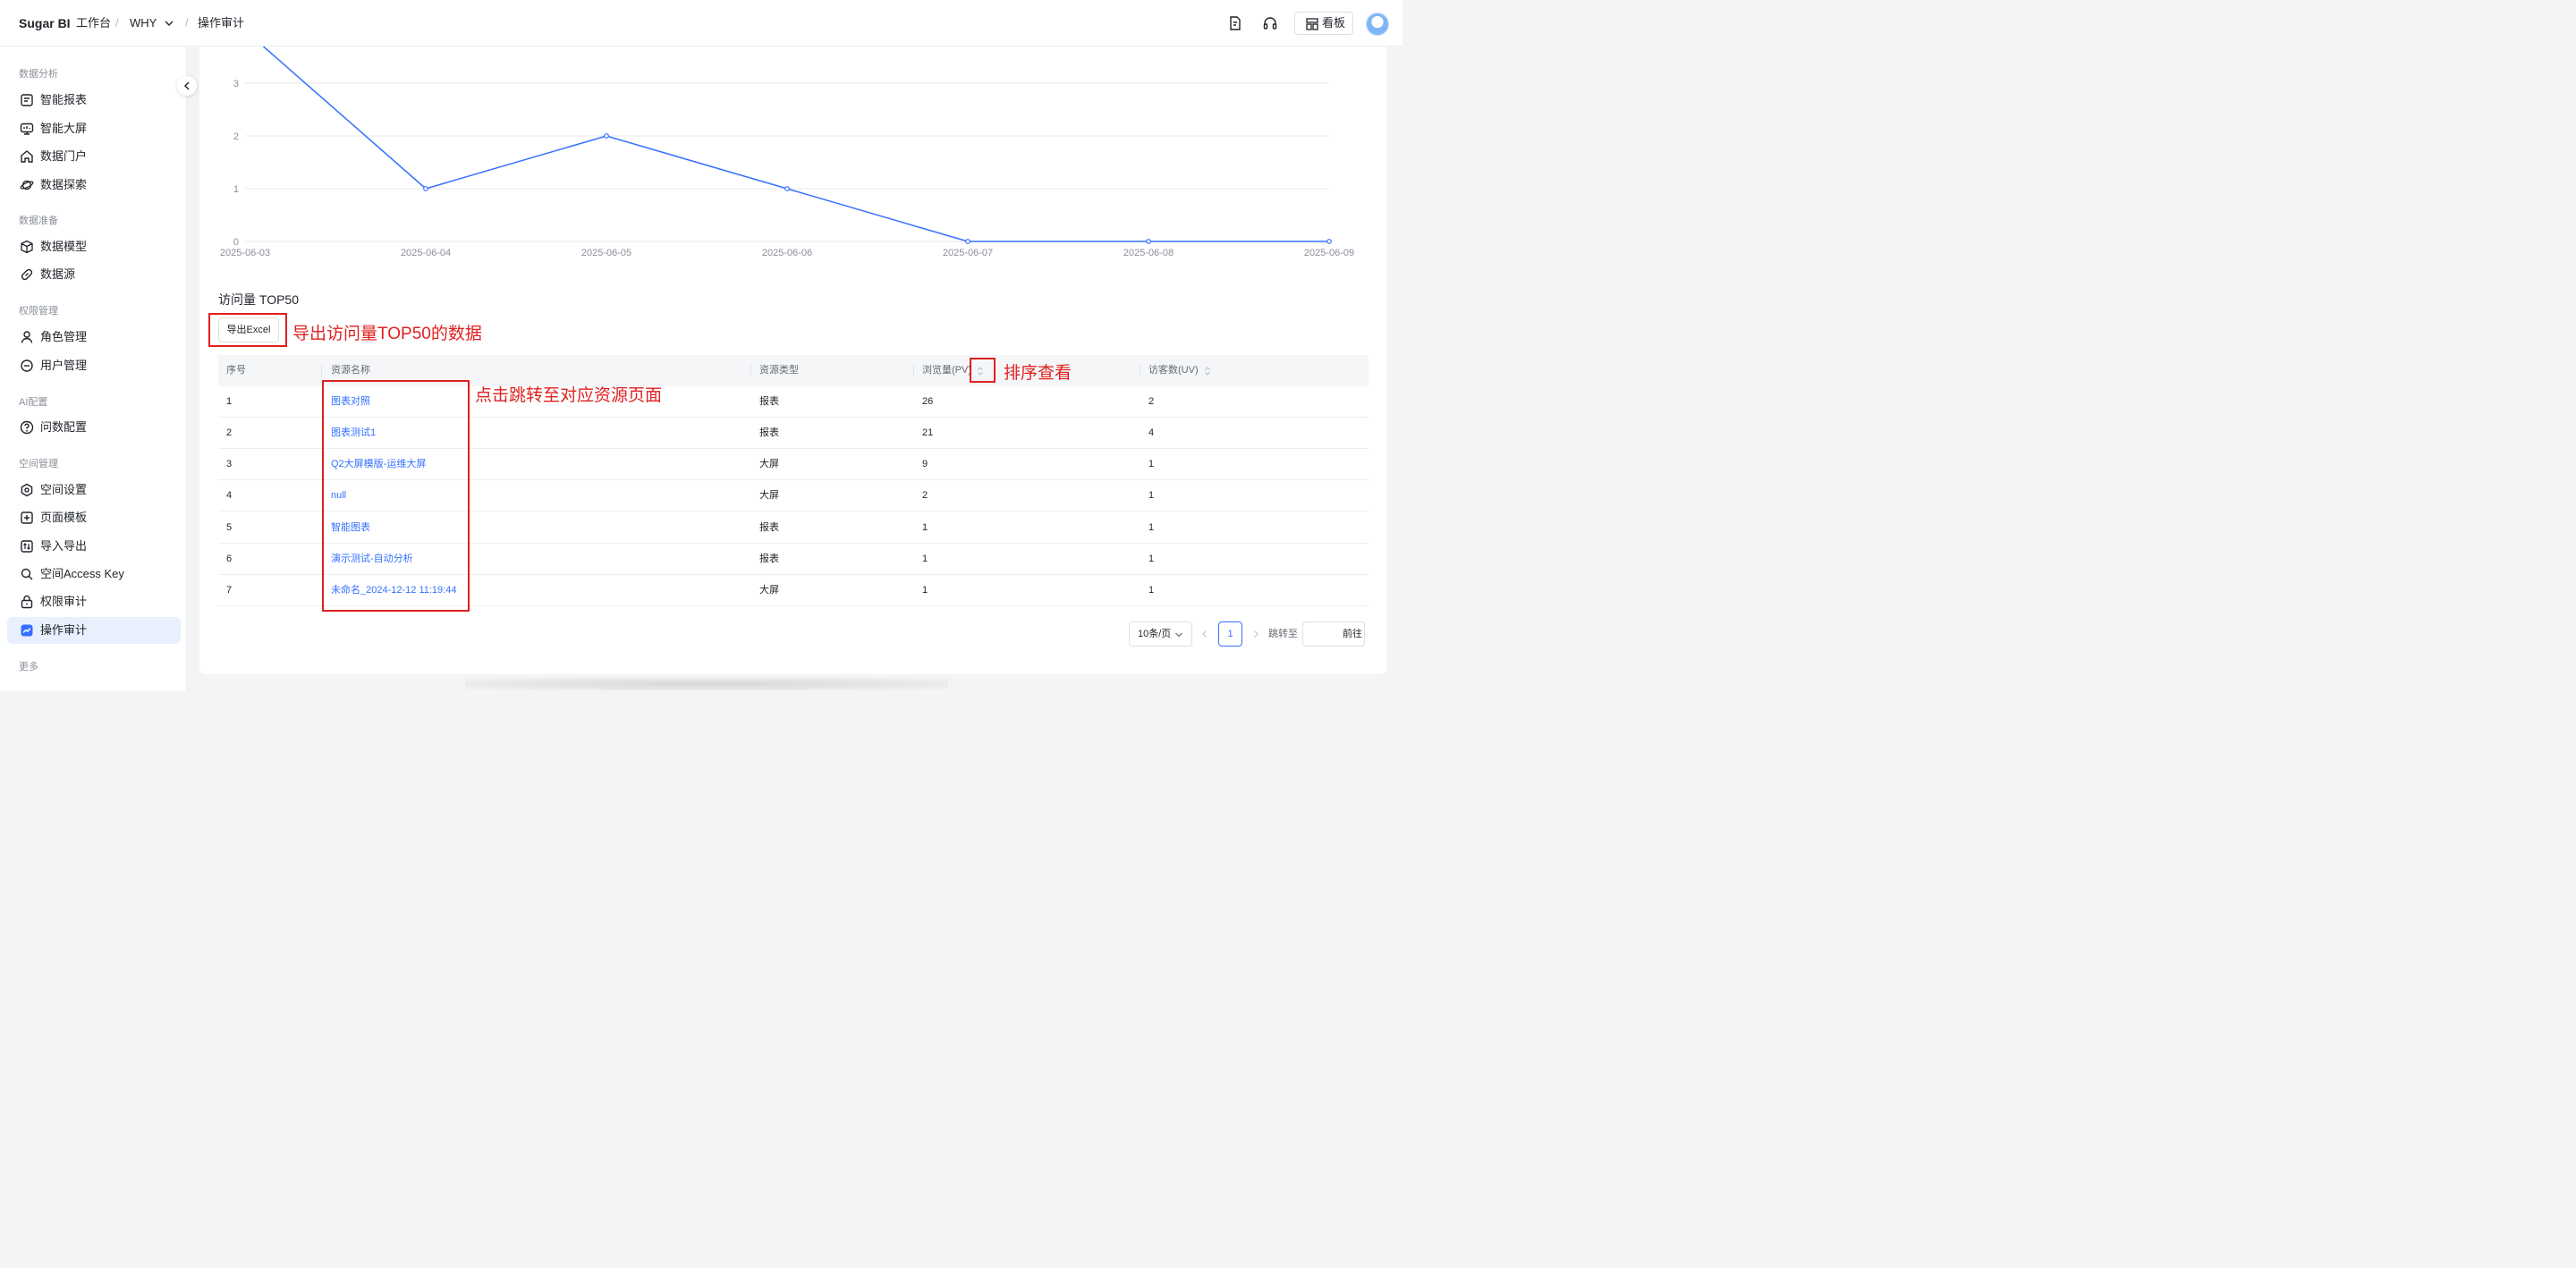 The width and height of the screenshot is (2576, 1268). Describe the element at coordinates (1151, 432) in the screenshot. I see `cell-uv: 4` at that location.